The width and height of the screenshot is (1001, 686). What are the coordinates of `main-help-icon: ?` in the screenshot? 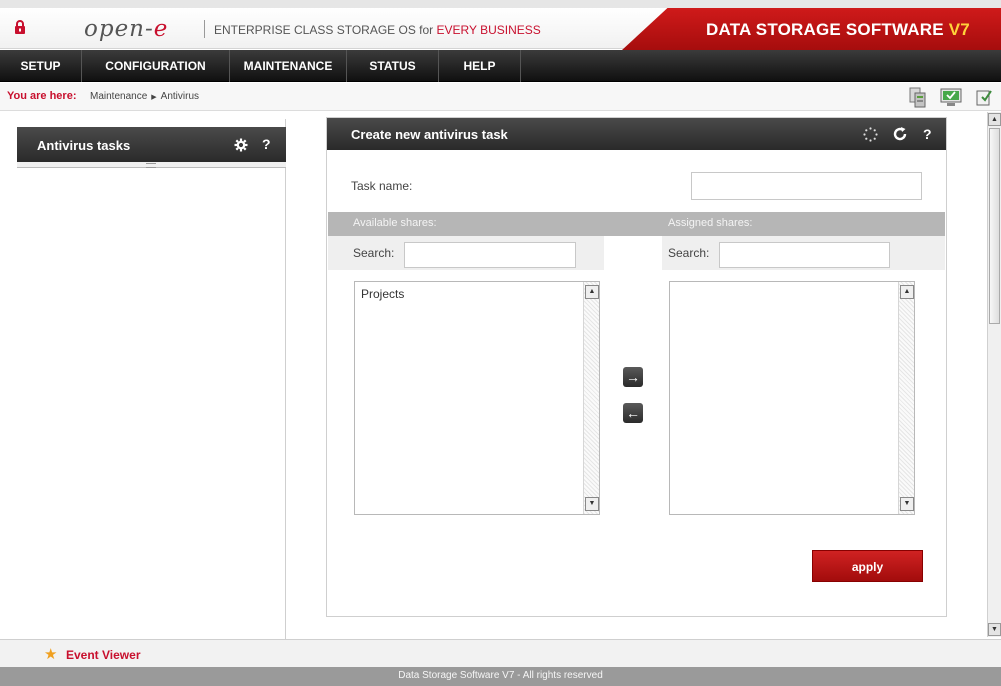 It's located at (927, 134).